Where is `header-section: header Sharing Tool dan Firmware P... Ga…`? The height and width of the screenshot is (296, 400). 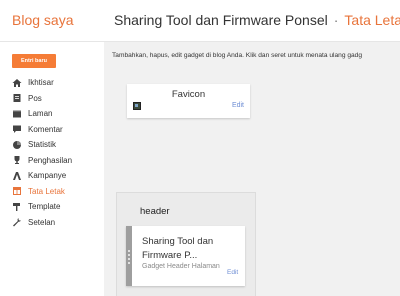 header-section: header Sharing Tool dan Firmware P... Ga… is located at coordinates (186, 244).